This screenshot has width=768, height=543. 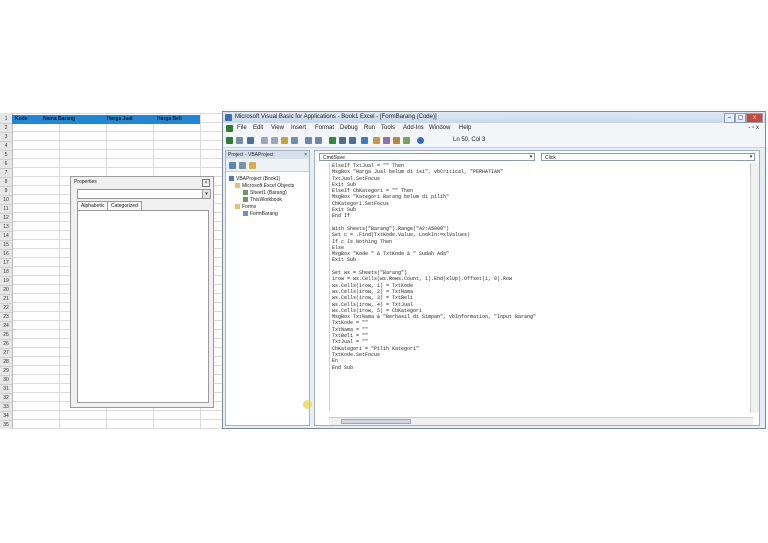 I want to click on tree-item-sheet1: Sheet1 (Barang), so click(x=265, y=193).